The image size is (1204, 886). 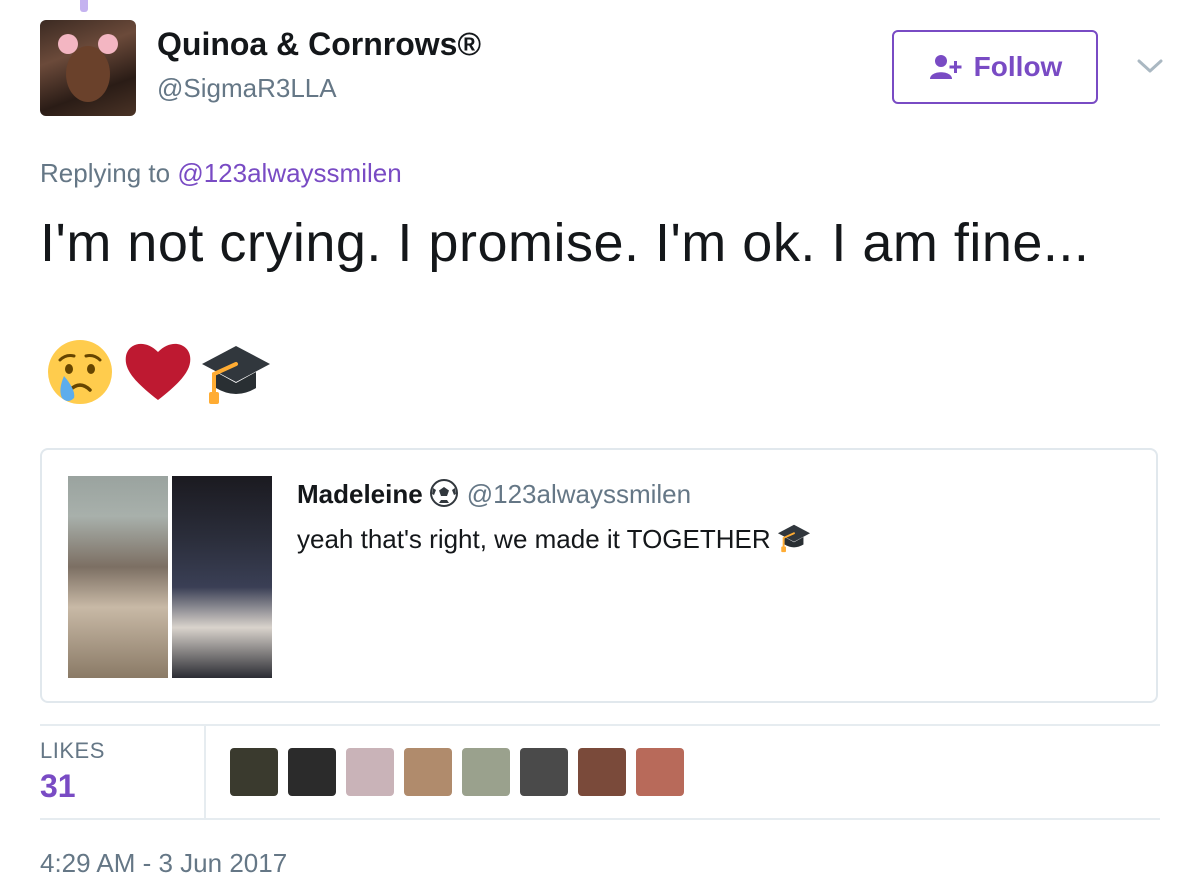 I want to click on user-avatar, so click(x=88, y=68).